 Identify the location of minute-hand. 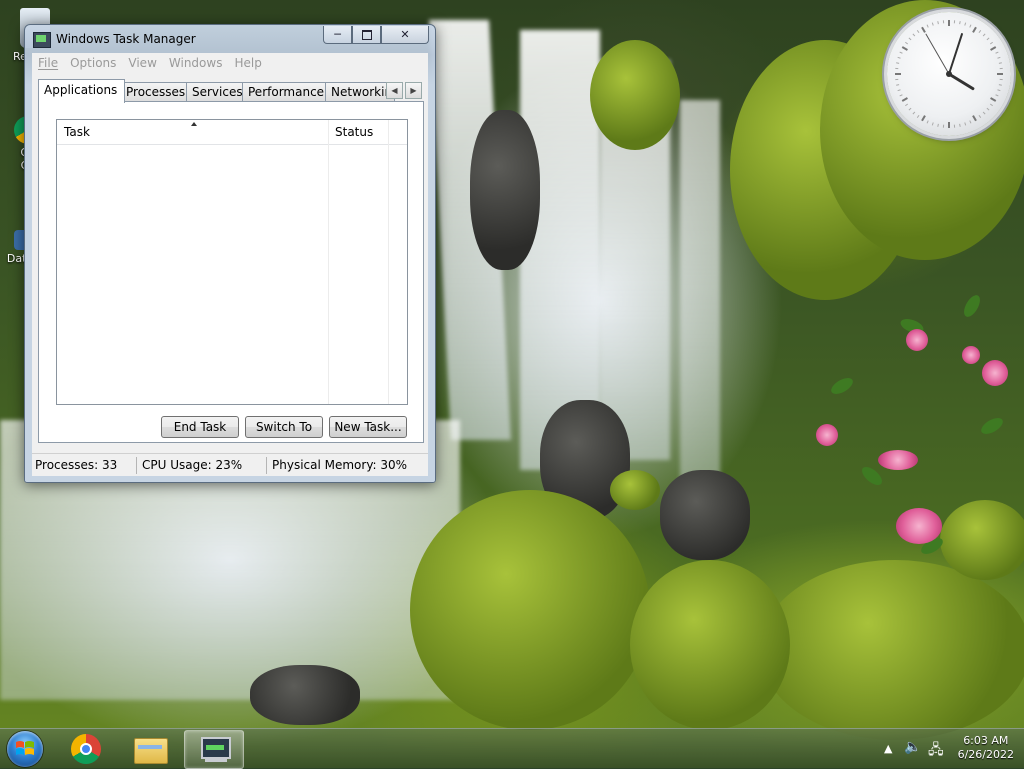
(955, 54).